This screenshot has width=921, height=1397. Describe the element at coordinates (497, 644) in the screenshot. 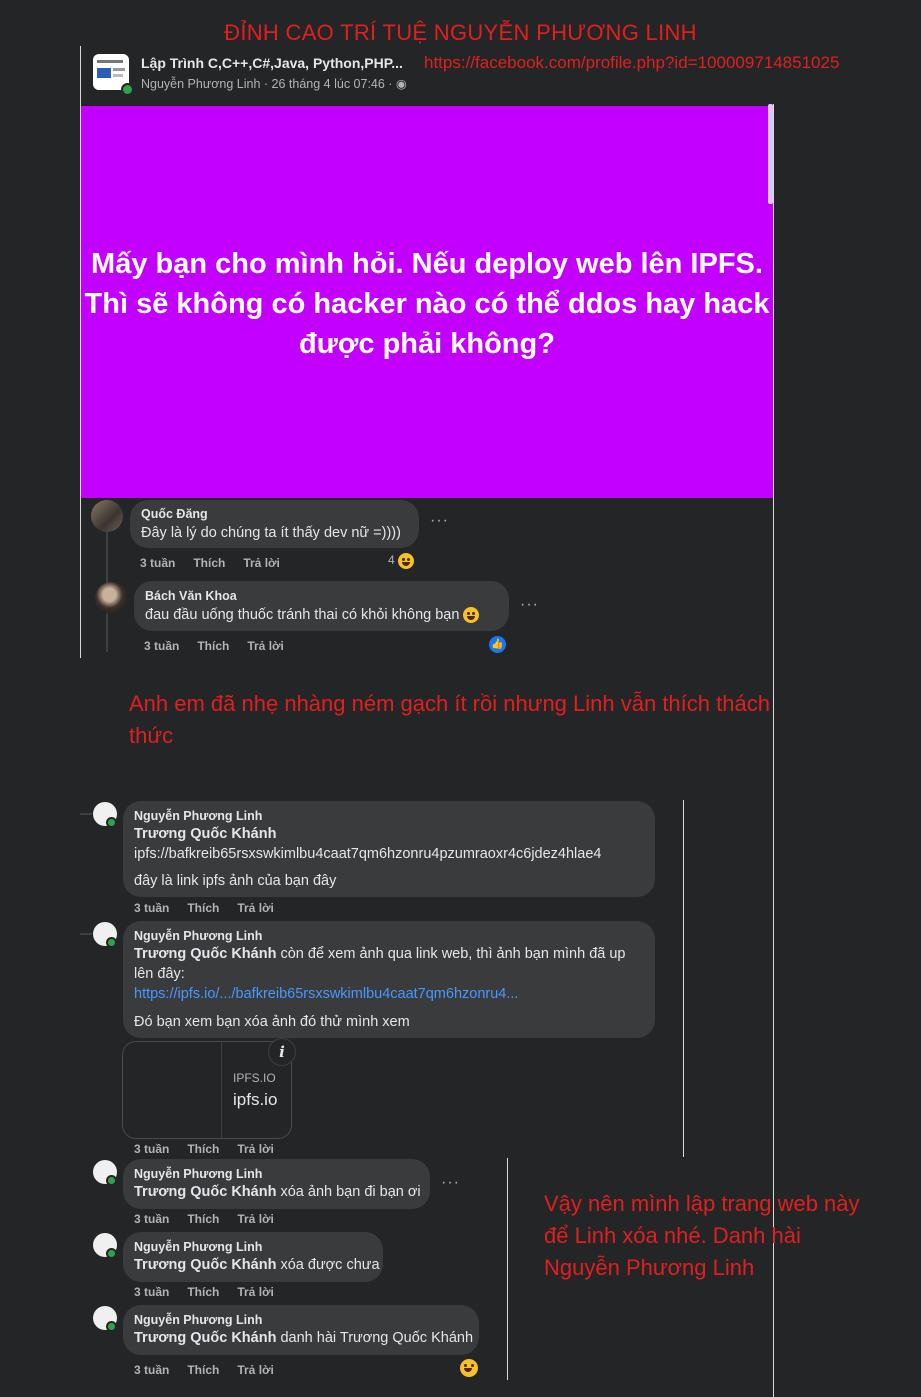

I see `like-reaction-icon: 👍` at that location.